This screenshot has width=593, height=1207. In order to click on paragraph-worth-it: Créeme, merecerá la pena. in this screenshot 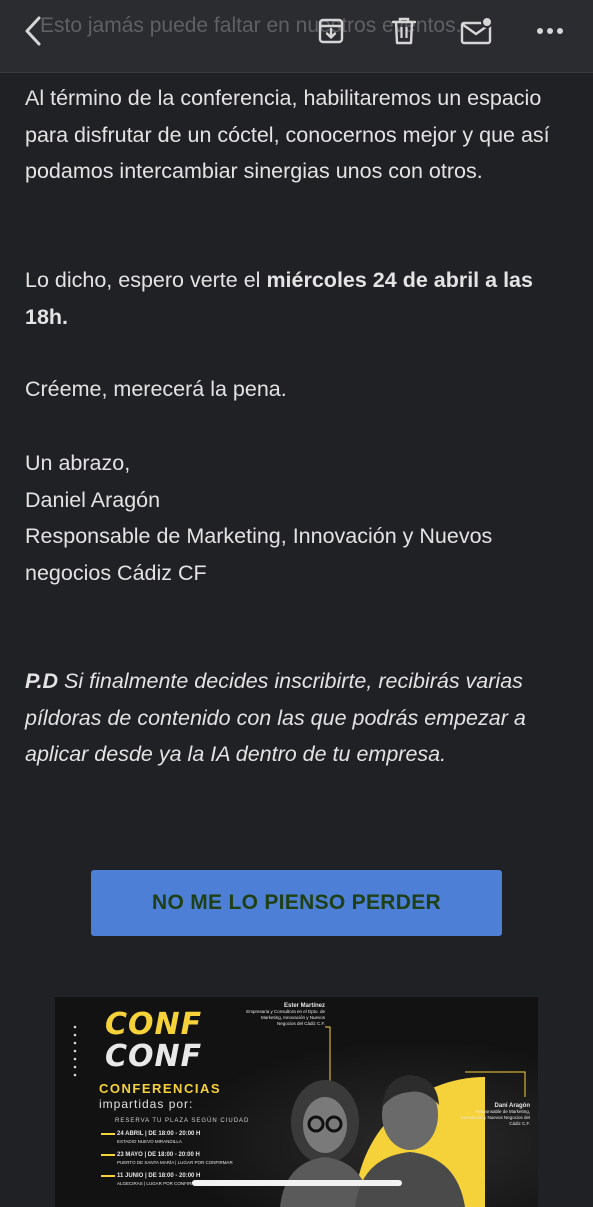, I will do `click(297, 389)`.